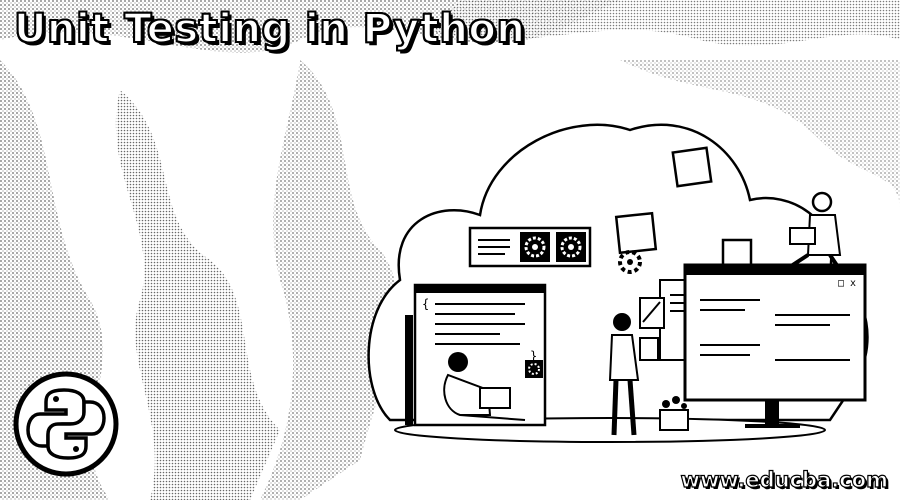  What do you see at coordinates (784, 479) in the screenshot?
I see `website-label: www.educba.com` at bounding box center [784, 479].